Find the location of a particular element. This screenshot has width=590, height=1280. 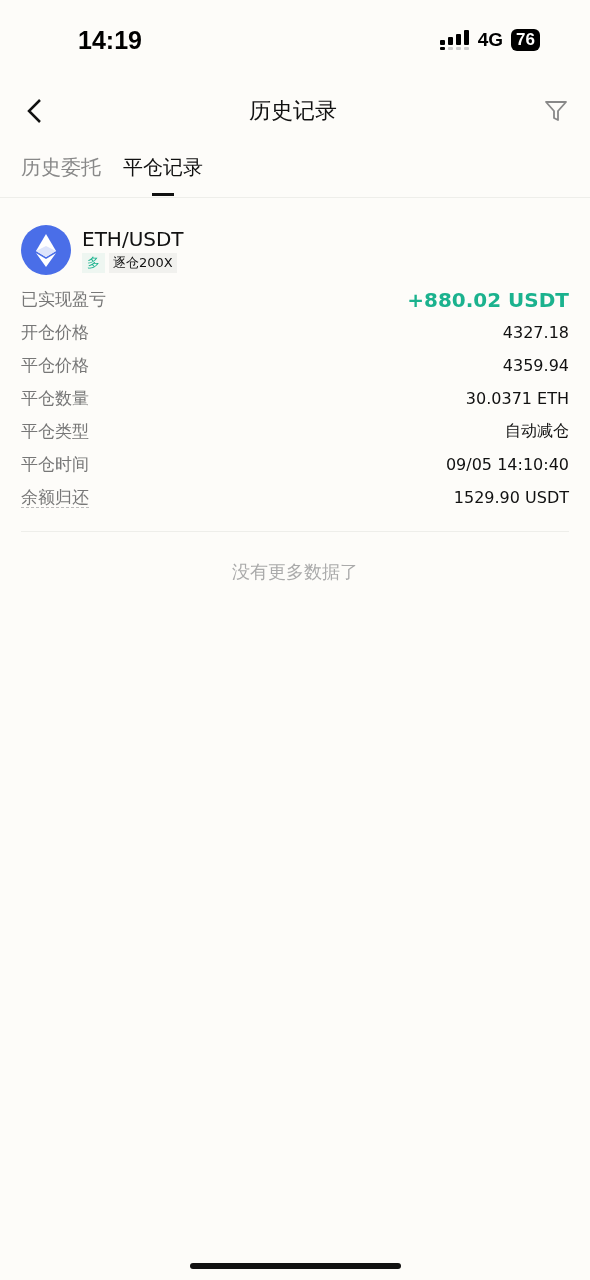

ethereum-icon is located at coordinates (46, 250).